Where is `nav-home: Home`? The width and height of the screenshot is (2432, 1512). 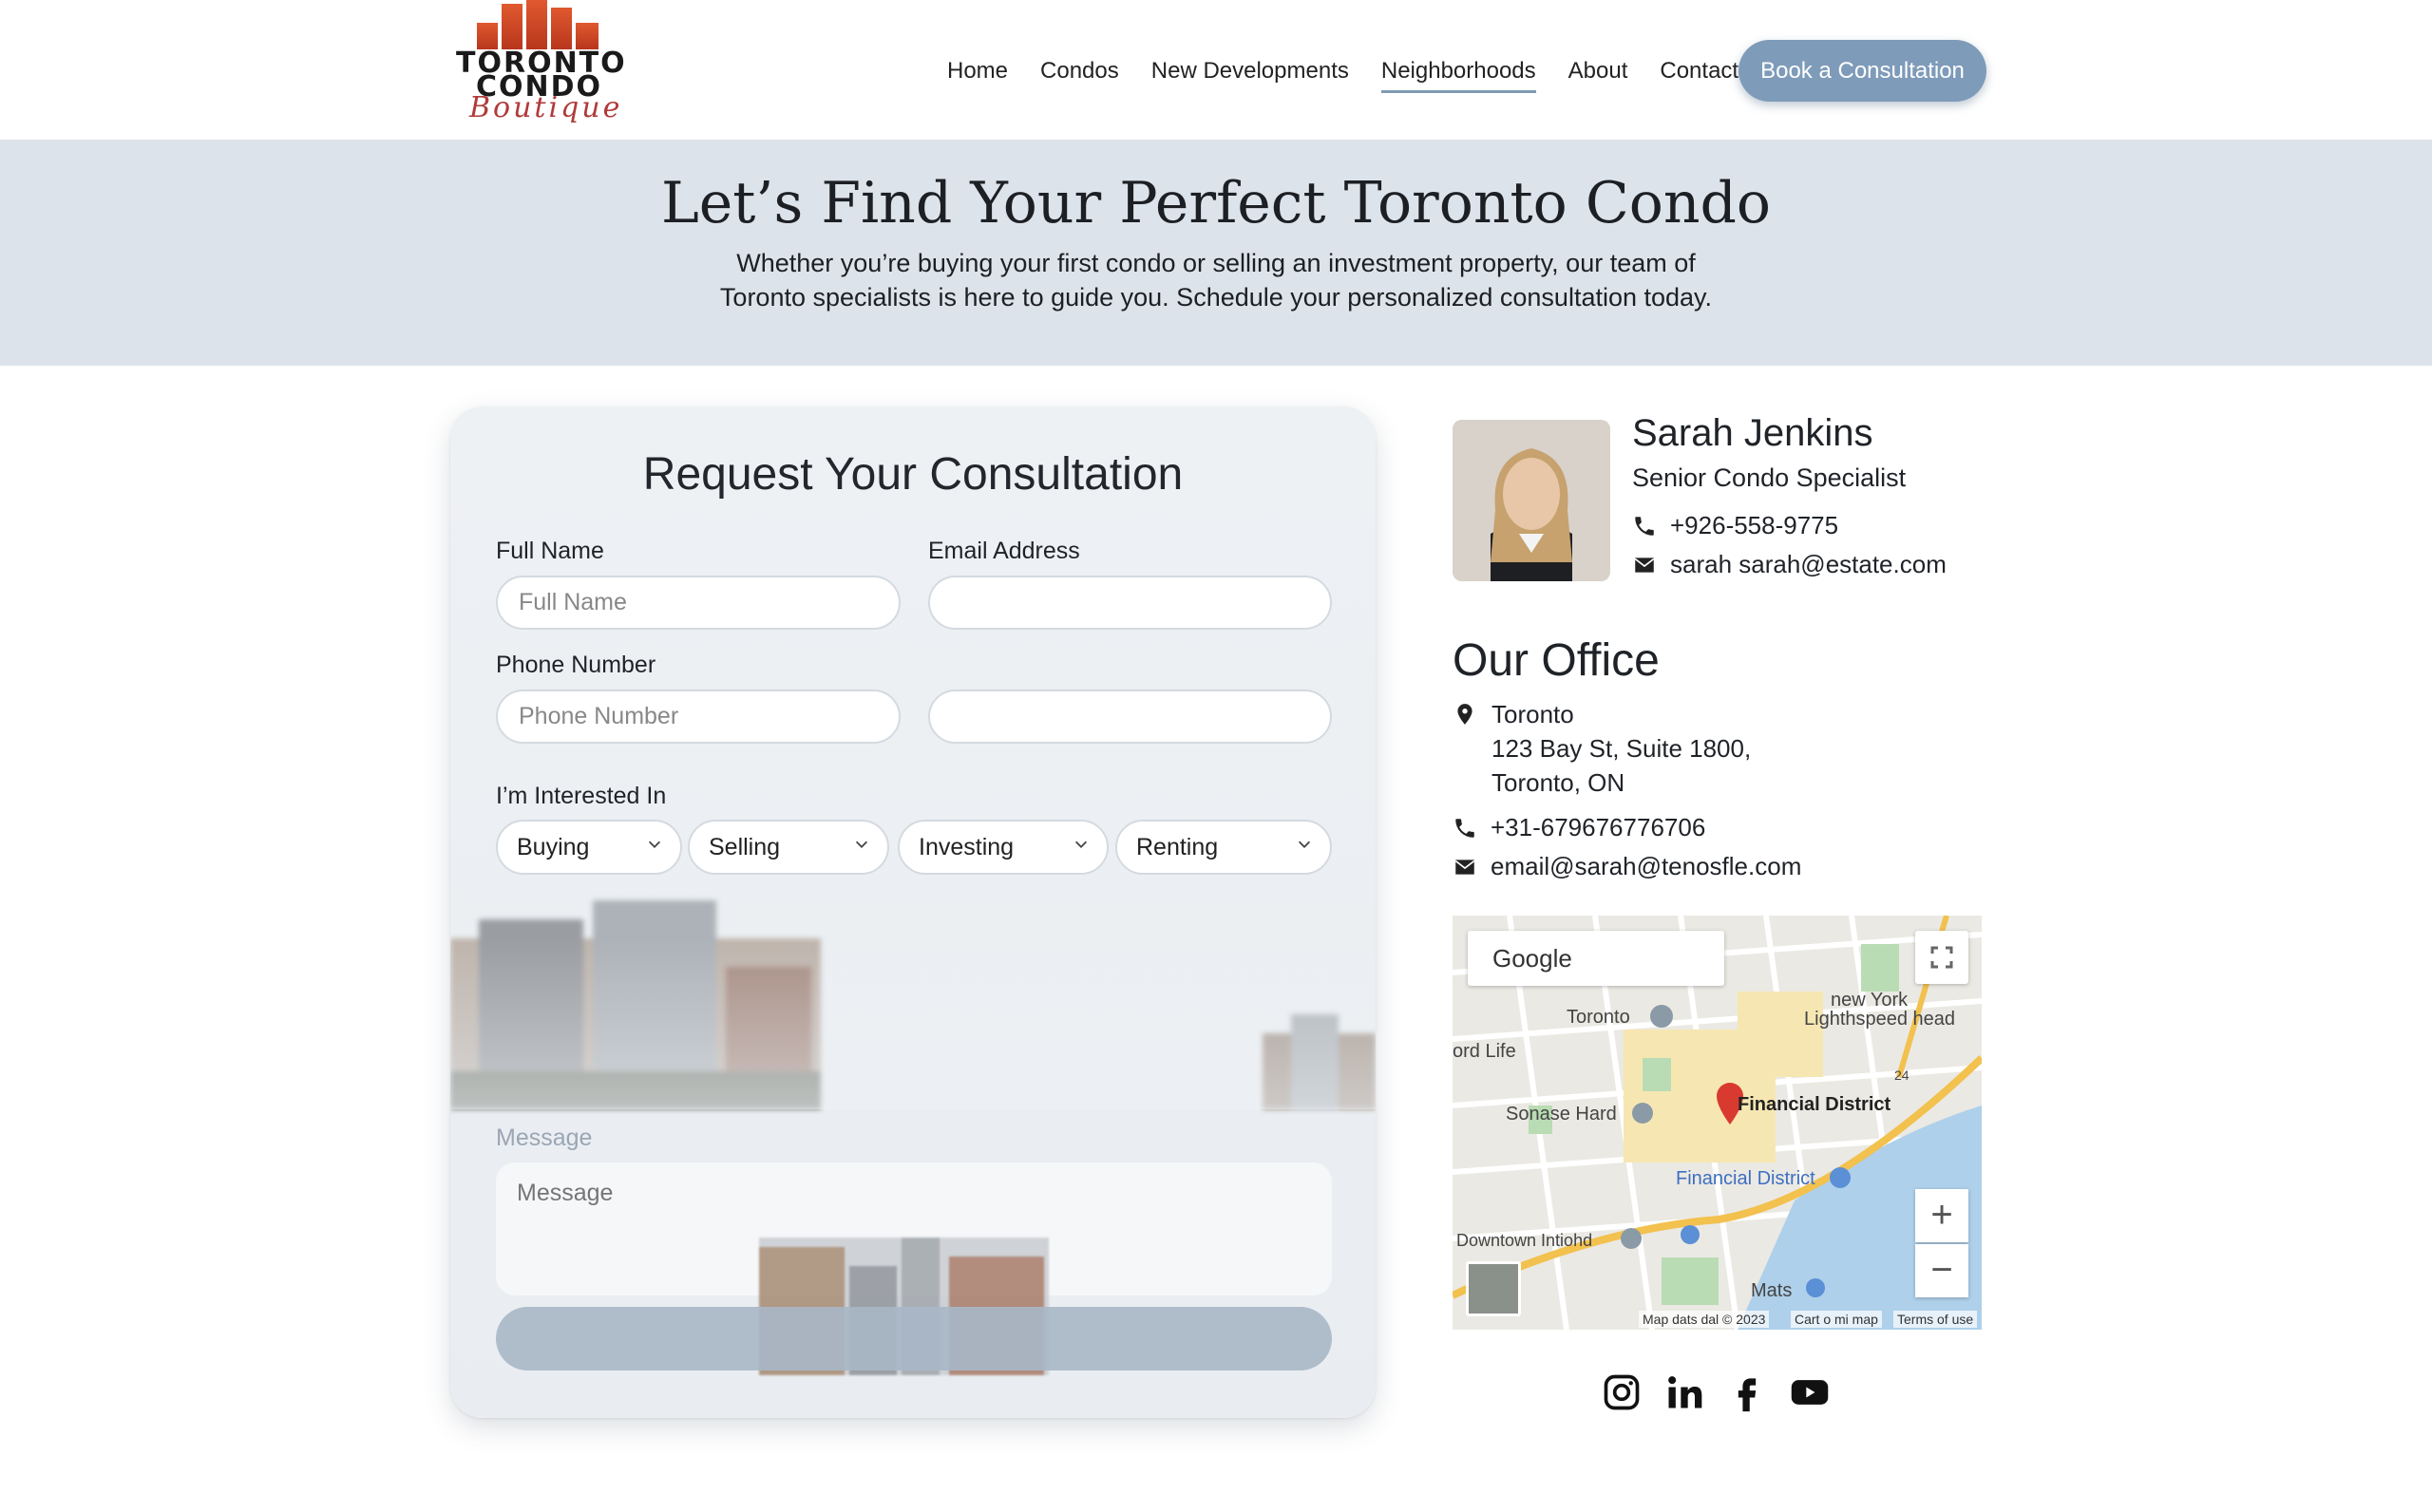
nav-home: Home is located at coordinates (977, 71).